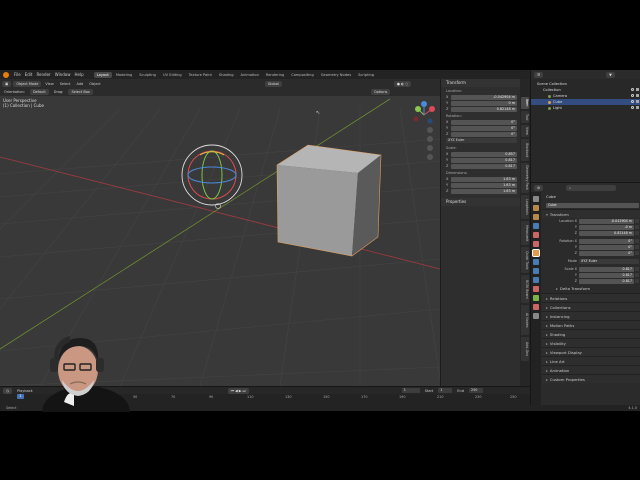 The height and width of the screenshot is (480, 640). What do you see at coordinates (592, 205) in the screenshot?
I see `object-name-field: Cube` at bounding box center [592, 205].